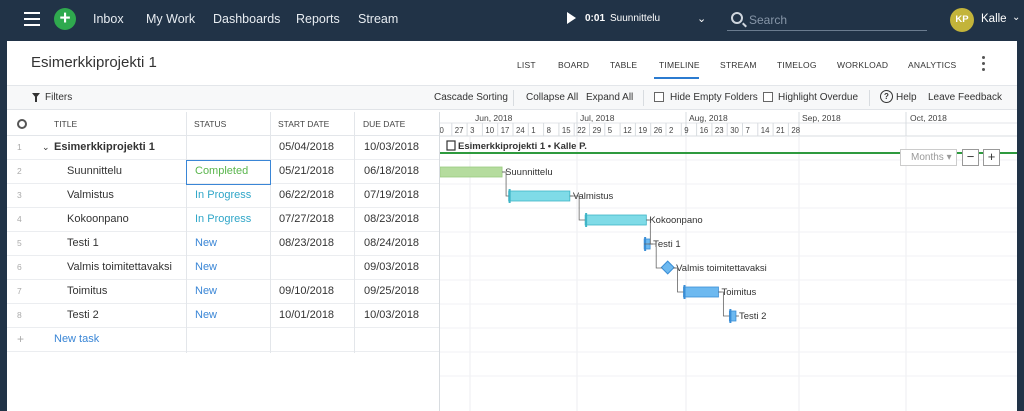 The image size is (1024, 411). What do you see at coordinates (391, 267) in the screenshot?
I see `task-due-date: 09/03/2018` at bounding box center [391, 267].